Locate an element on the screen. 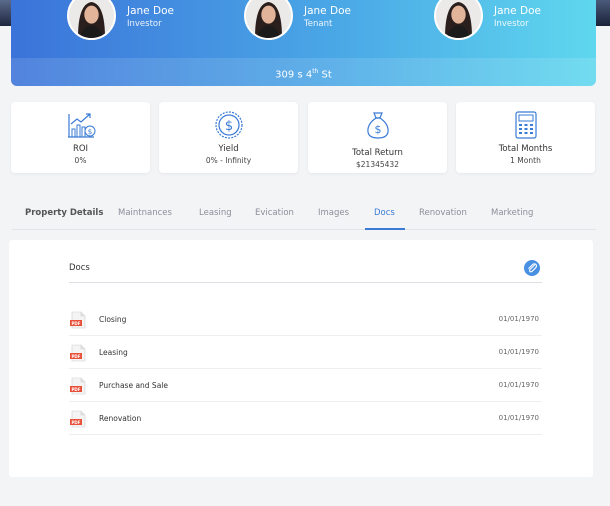  active-tab-indicator is located at coordinates (385, 229).